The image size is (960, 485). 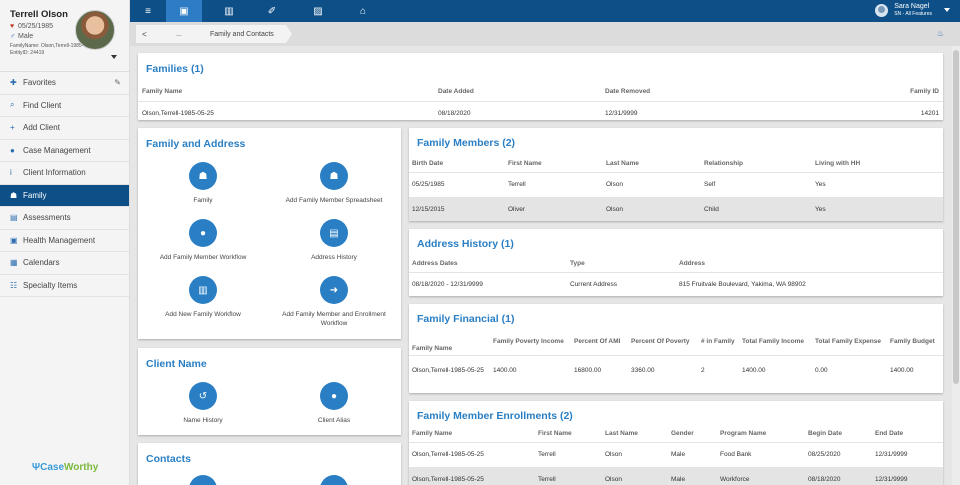 I want to click on building-icon: ▥, so click(x=229, y=11).